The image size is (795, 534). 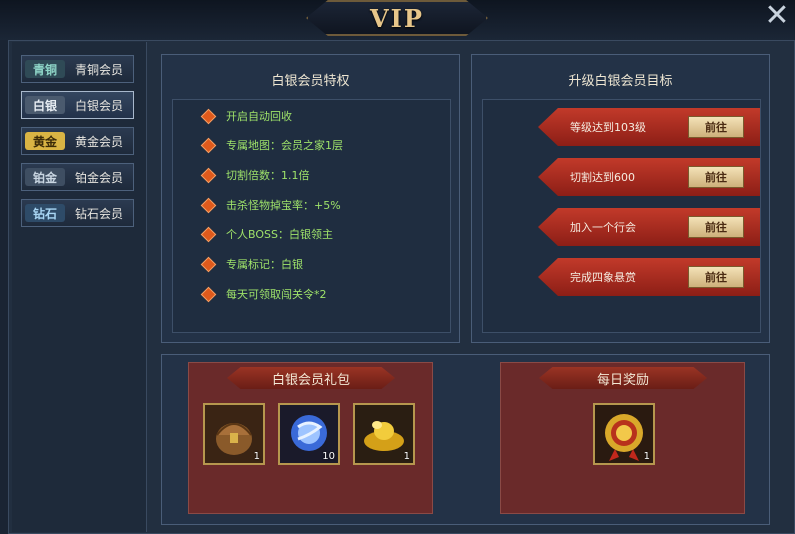 I want to click on gold-badge: 黄金, so click(x=45, y=141).